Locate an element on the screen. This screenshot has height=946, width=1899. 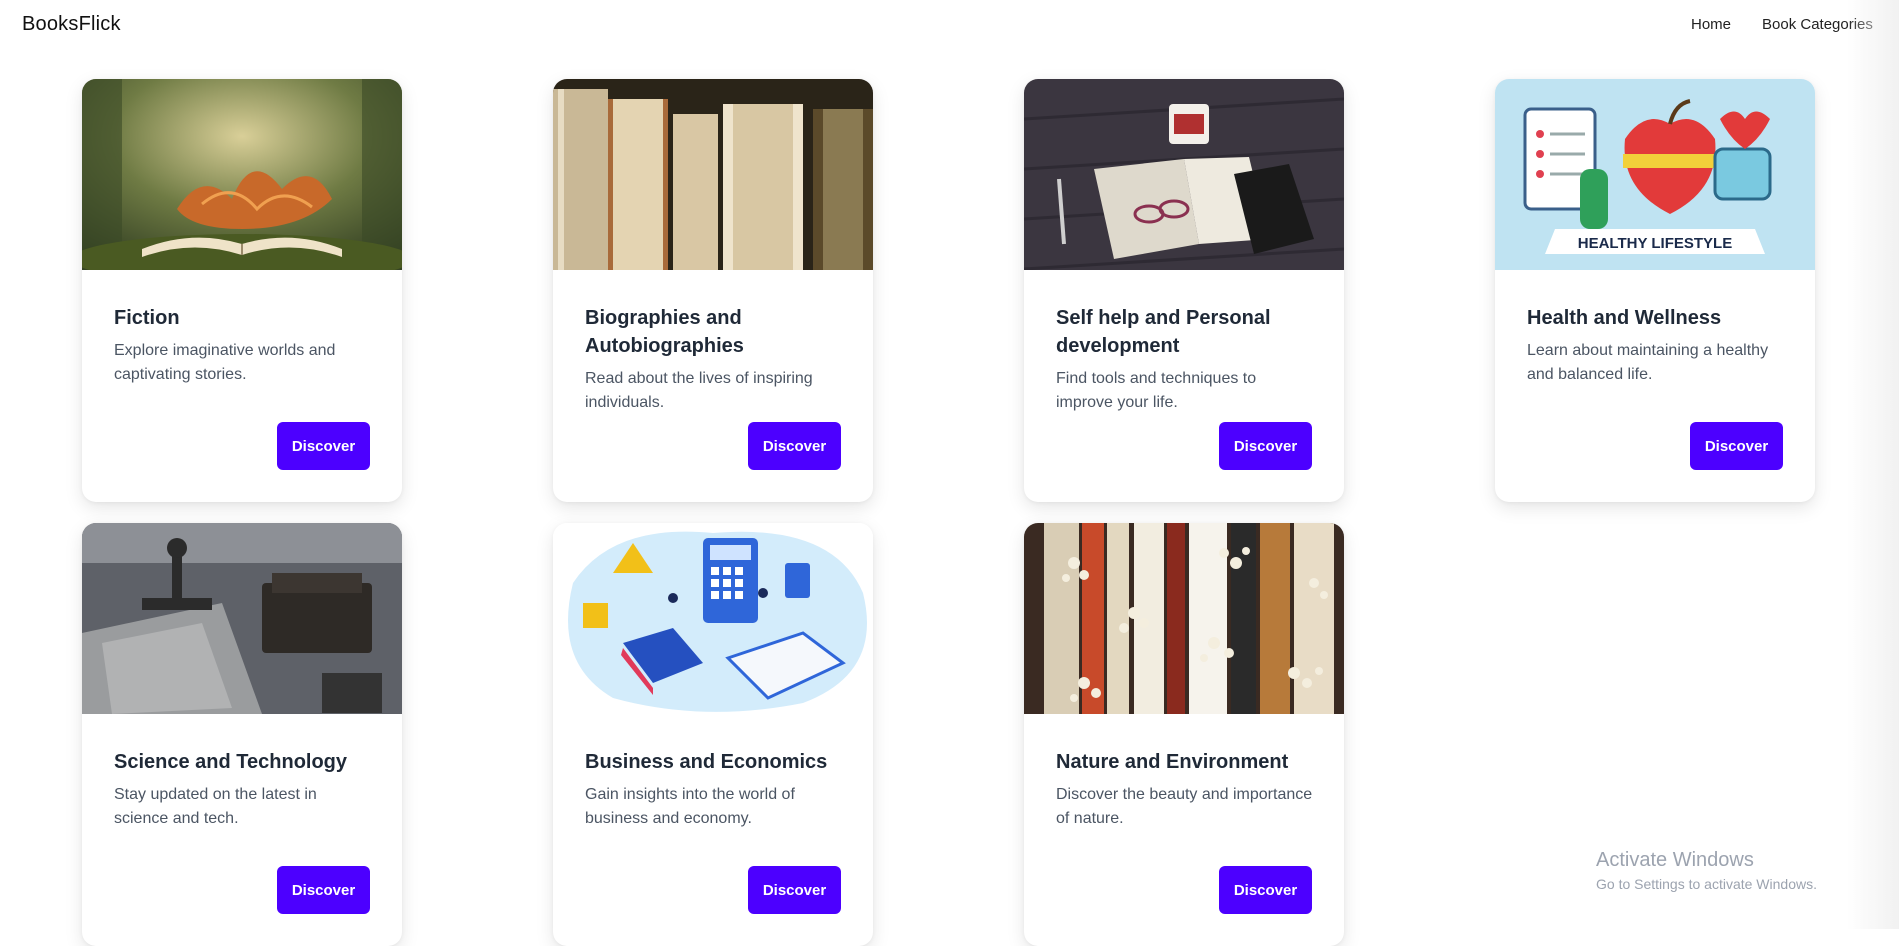
card-image-biographies is located at coordinates (713, 174).